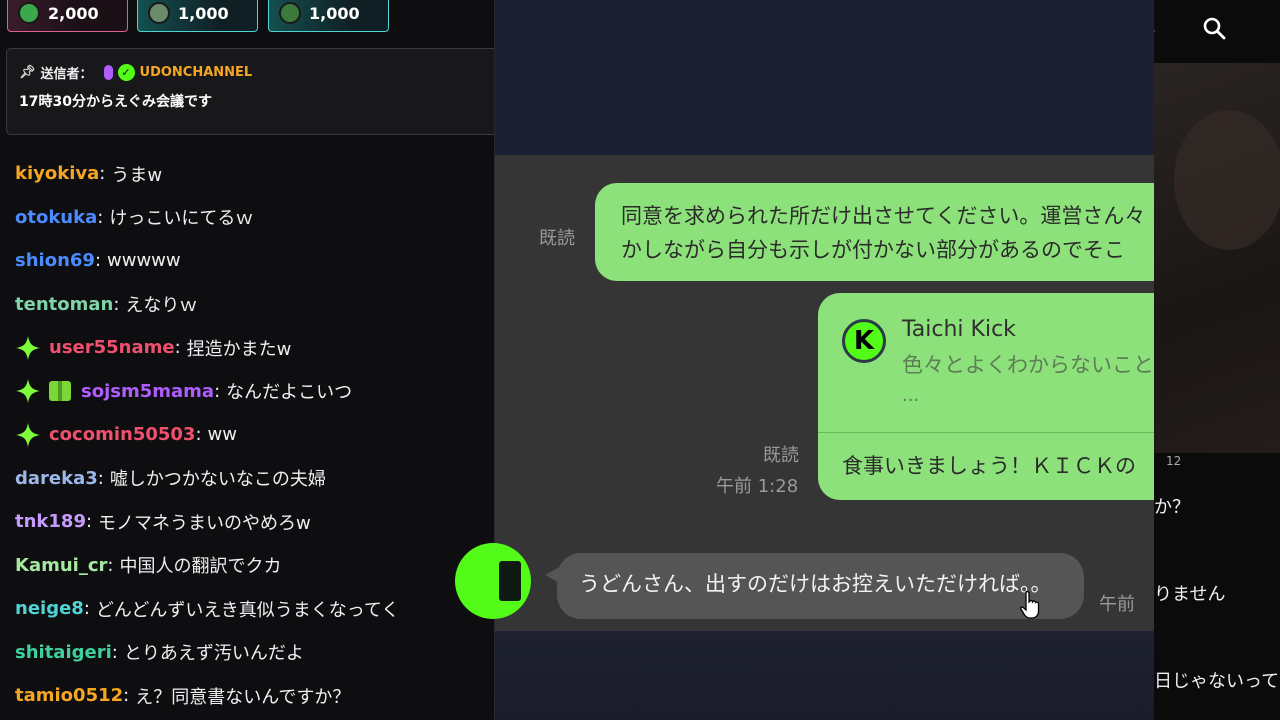  What do you see at coordinates (252, 305) in the screenshot?
I see `chat-message: tentoman: えなりｗ` at bounding box center [252, 305].